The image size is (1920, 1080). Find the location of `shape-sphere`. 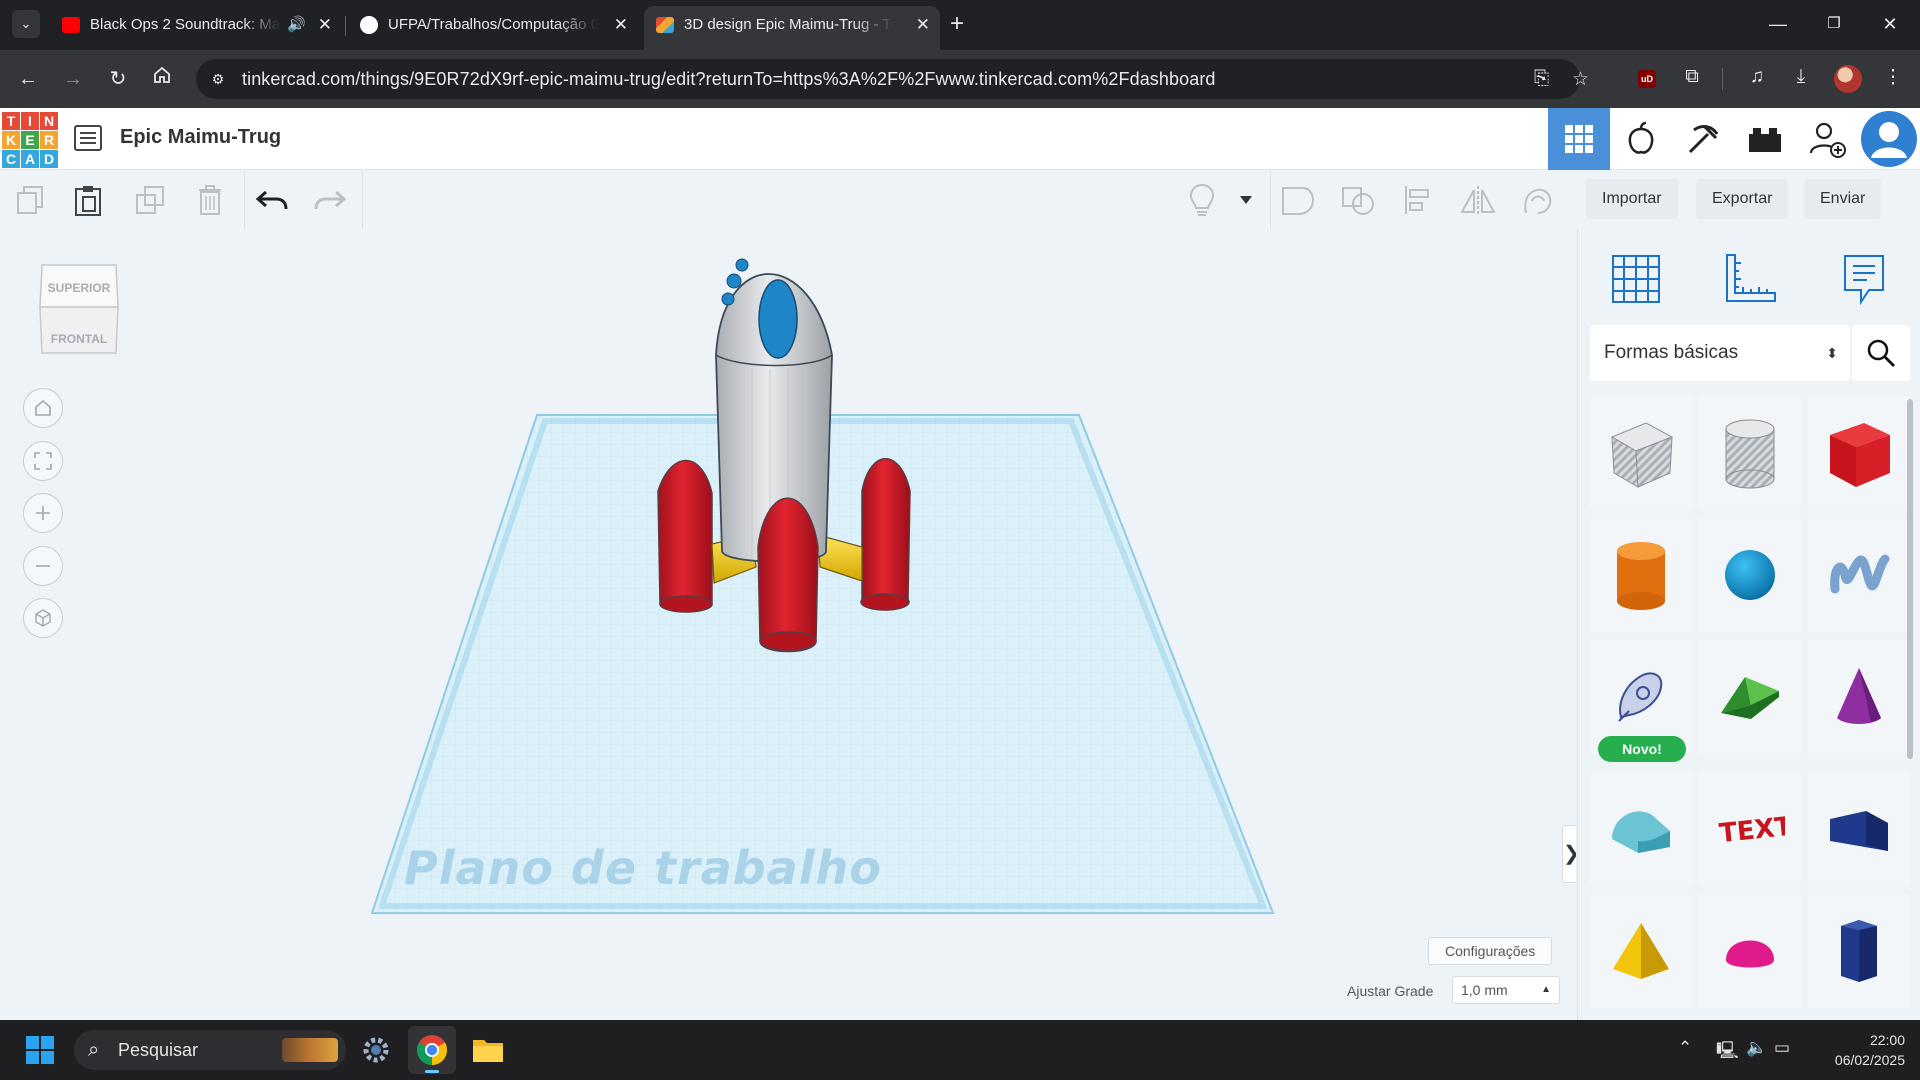

shape-sphere is located at coordinates (1750, 575).